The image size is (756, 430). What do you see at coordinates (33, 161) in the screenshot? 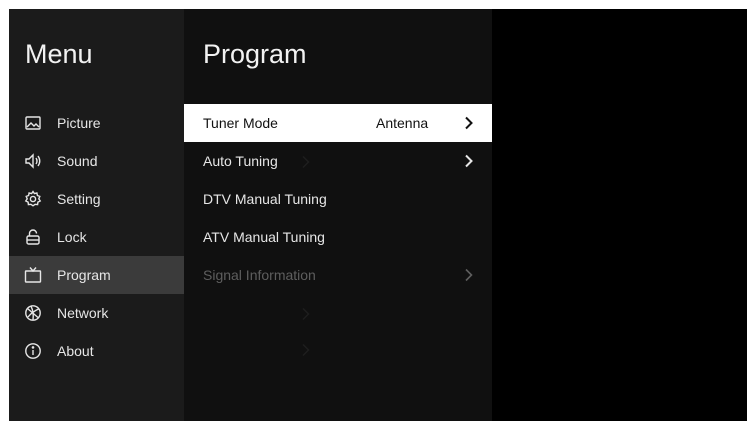
I see `sound-icon` at bounding box center [33, 161].